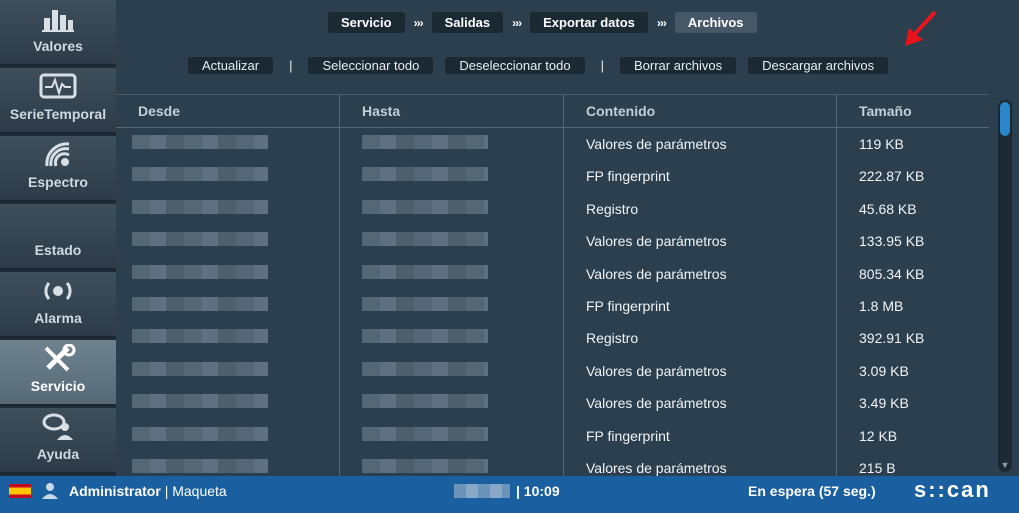 The height and width of the screenshot is (513, 1019). What do you see at coordinates (58, 291) in the screenshot?
I see `alarm-icon` at bounding box center [58, 291].